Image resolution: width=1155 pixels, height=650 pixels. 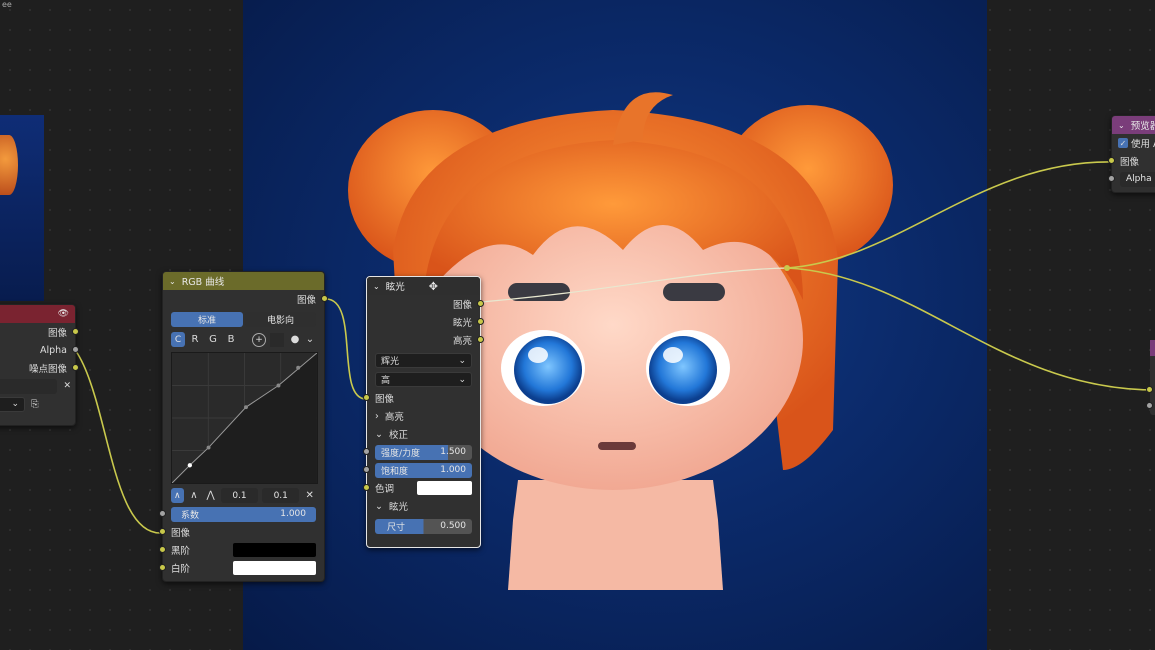 I want to click on tint-socket, so click(x=366, y=487).